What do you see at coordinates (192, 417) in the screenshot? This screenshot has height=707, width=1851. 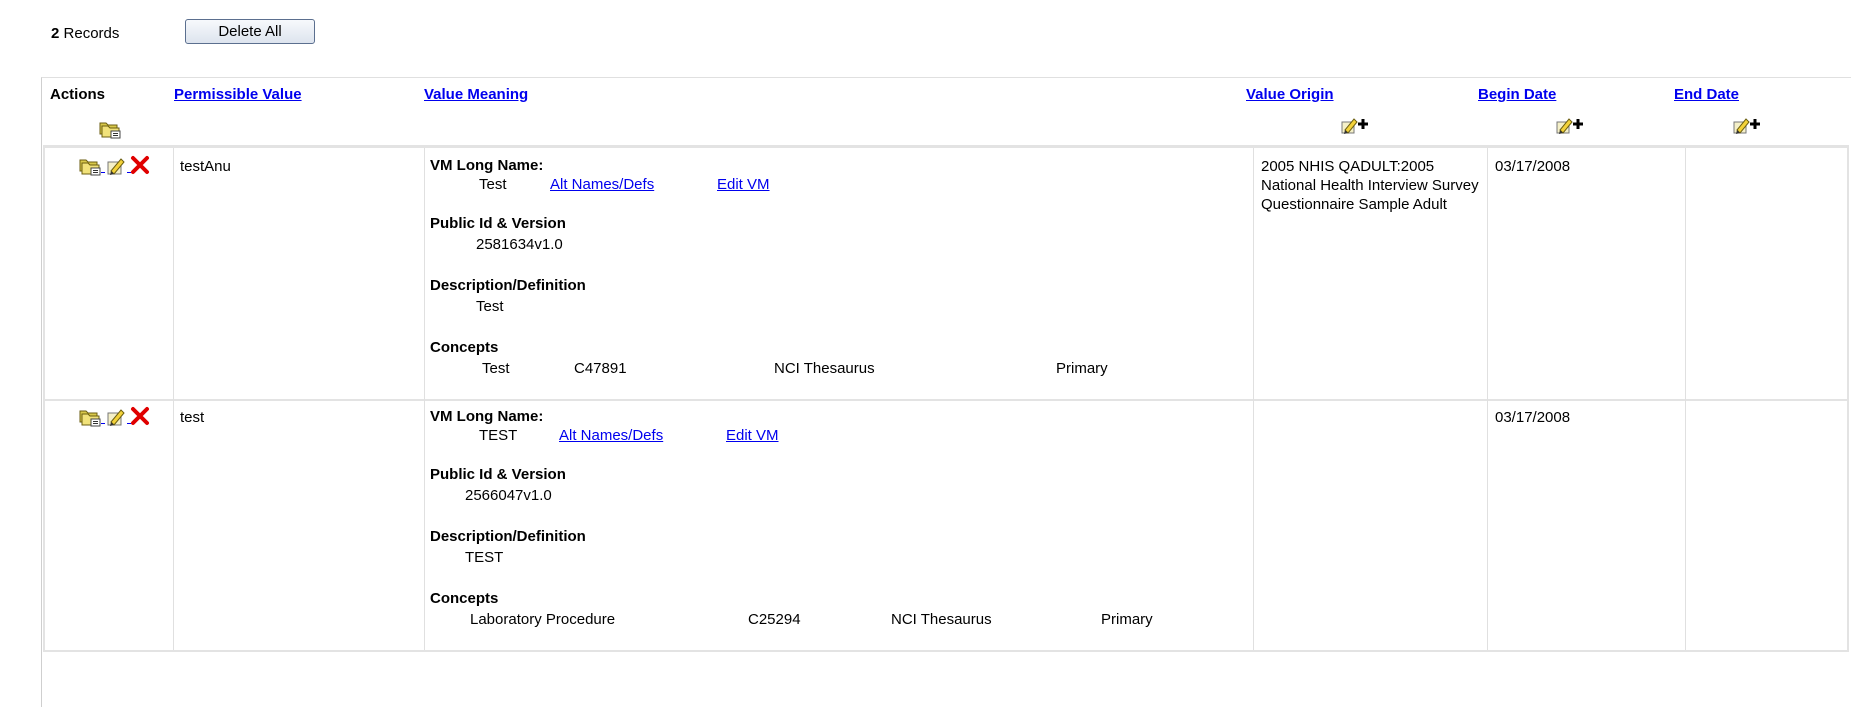 I see `permissible-value-cell: test` at bounding box center [192, 417].